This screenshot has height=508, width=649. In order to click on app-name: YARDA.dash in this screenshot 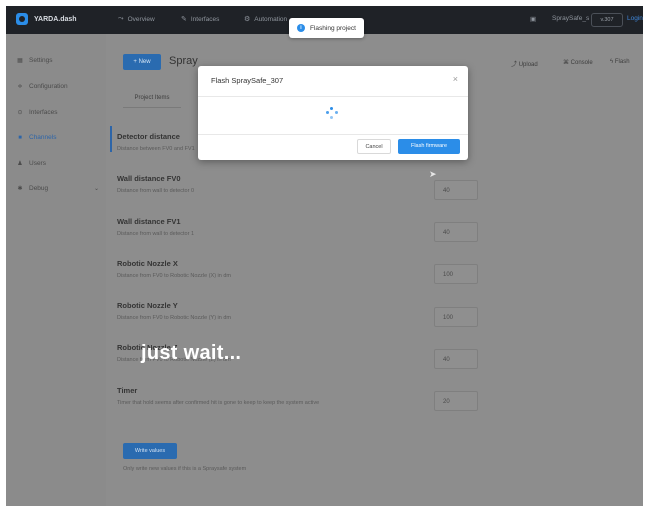, I will do `click(55, 19)`.